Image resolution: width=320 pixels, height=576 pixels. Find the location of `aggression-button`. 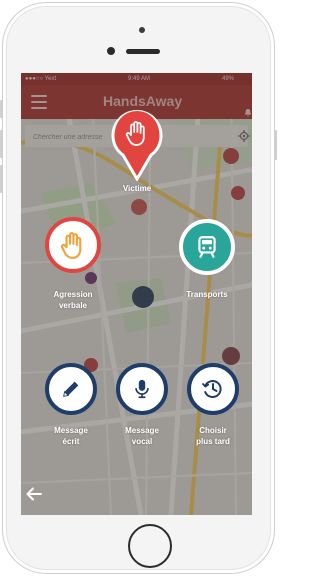

aggression-button is located at coordinates (73, 245).